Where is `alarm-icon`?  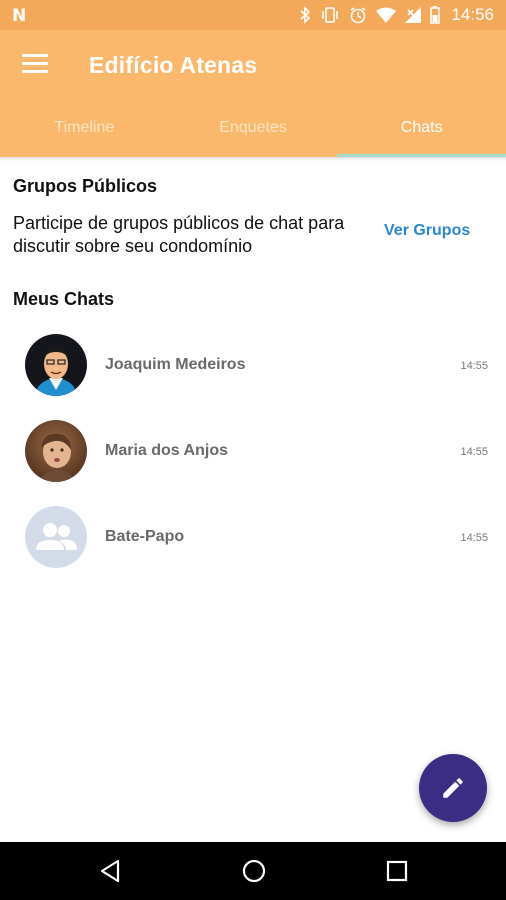
alarm-icon is located at coordinates (358, 15).